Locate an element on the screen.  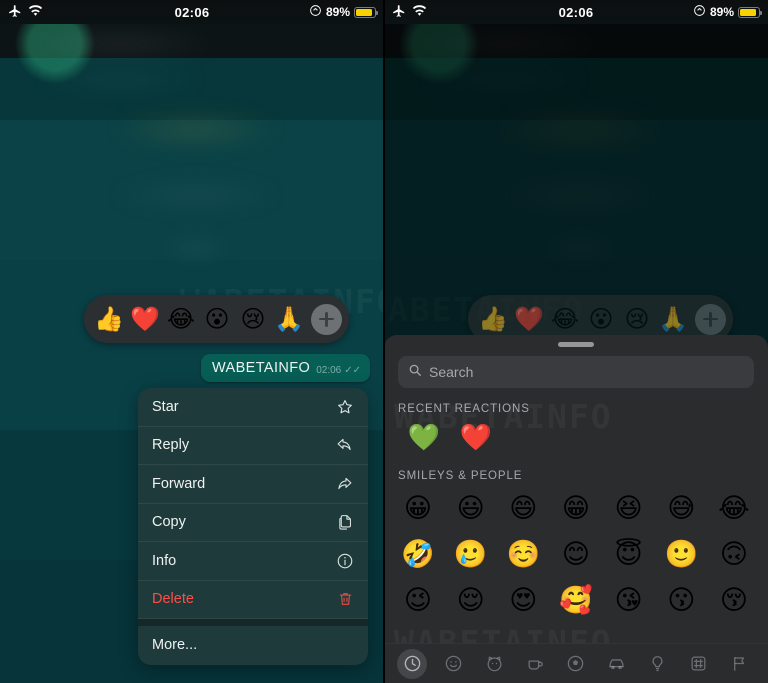
search-container: Search is located at coordinates (576, 367).